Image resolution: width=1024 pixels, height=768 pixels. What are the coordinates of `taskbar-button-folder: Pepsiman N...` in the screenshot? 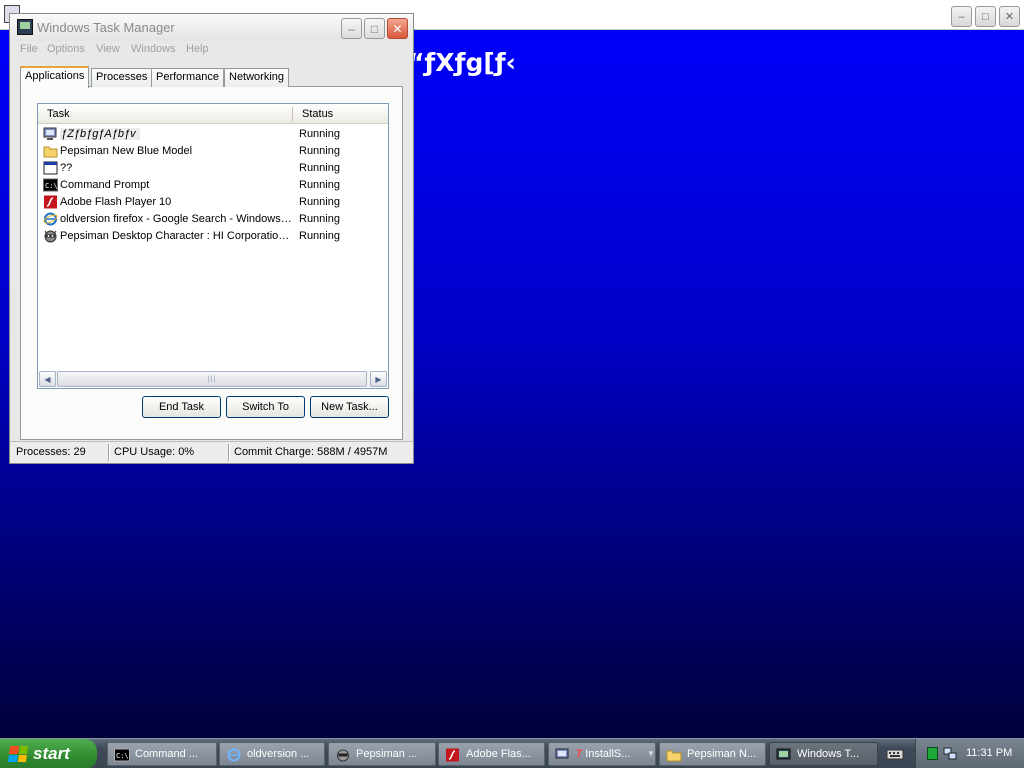 It's located at (712, 754).